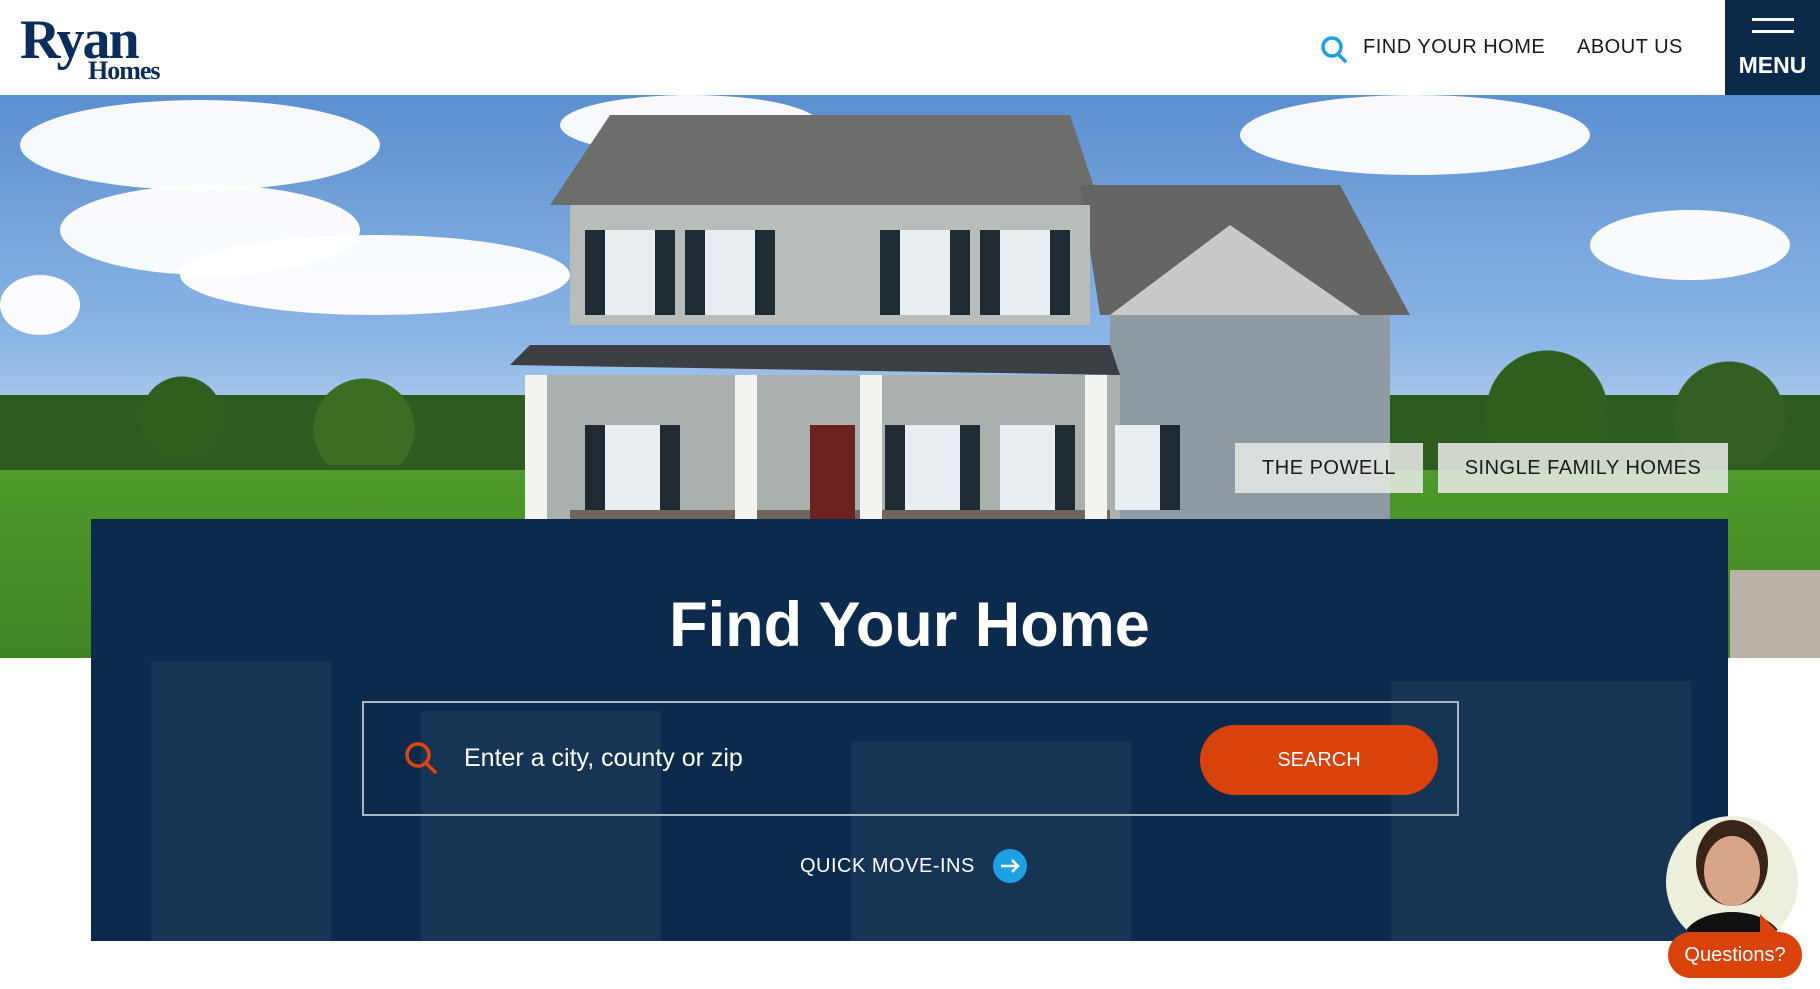 The width and height of the screenshot is (1820, 989). Describe the element at coordinates (1735, 946) in the screenshot. I see `questions-chat-button: Questions?` at that location.